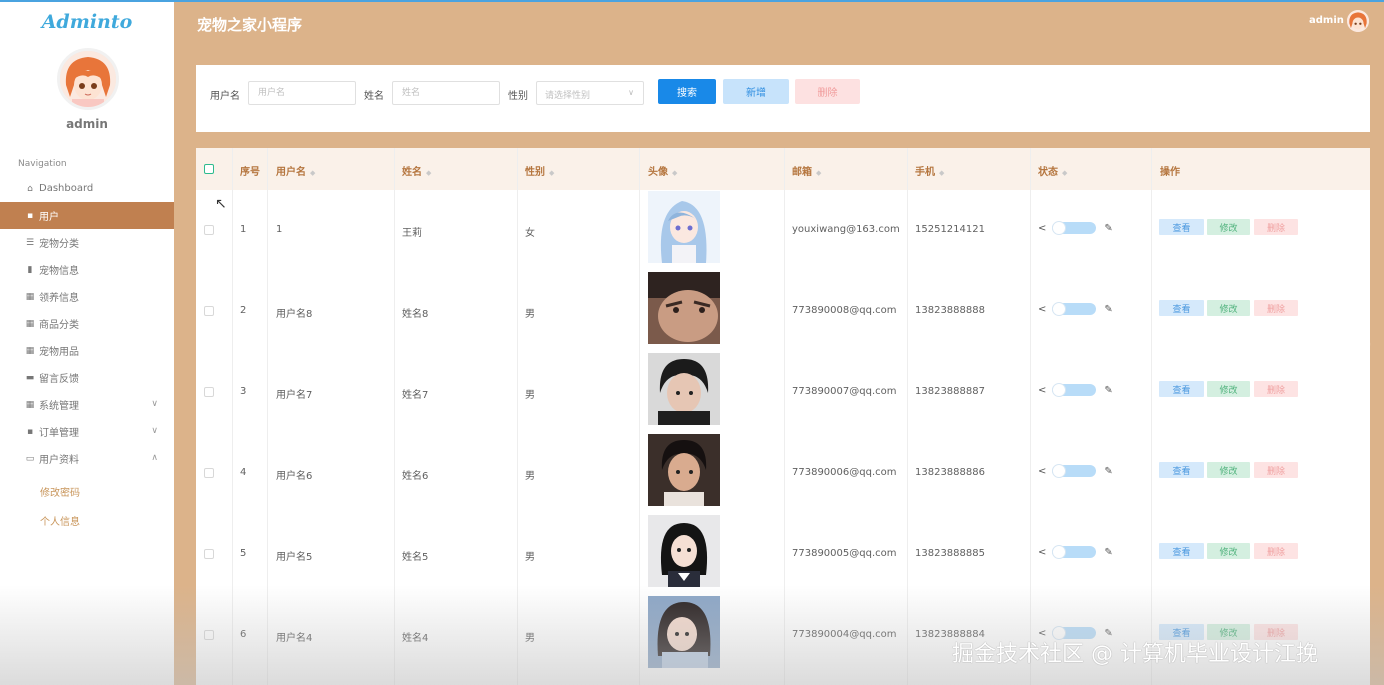 The height and width of the screenshot is (685, 1384). I want to click on row-email: 773890006@qq.com, so click(844, 472).